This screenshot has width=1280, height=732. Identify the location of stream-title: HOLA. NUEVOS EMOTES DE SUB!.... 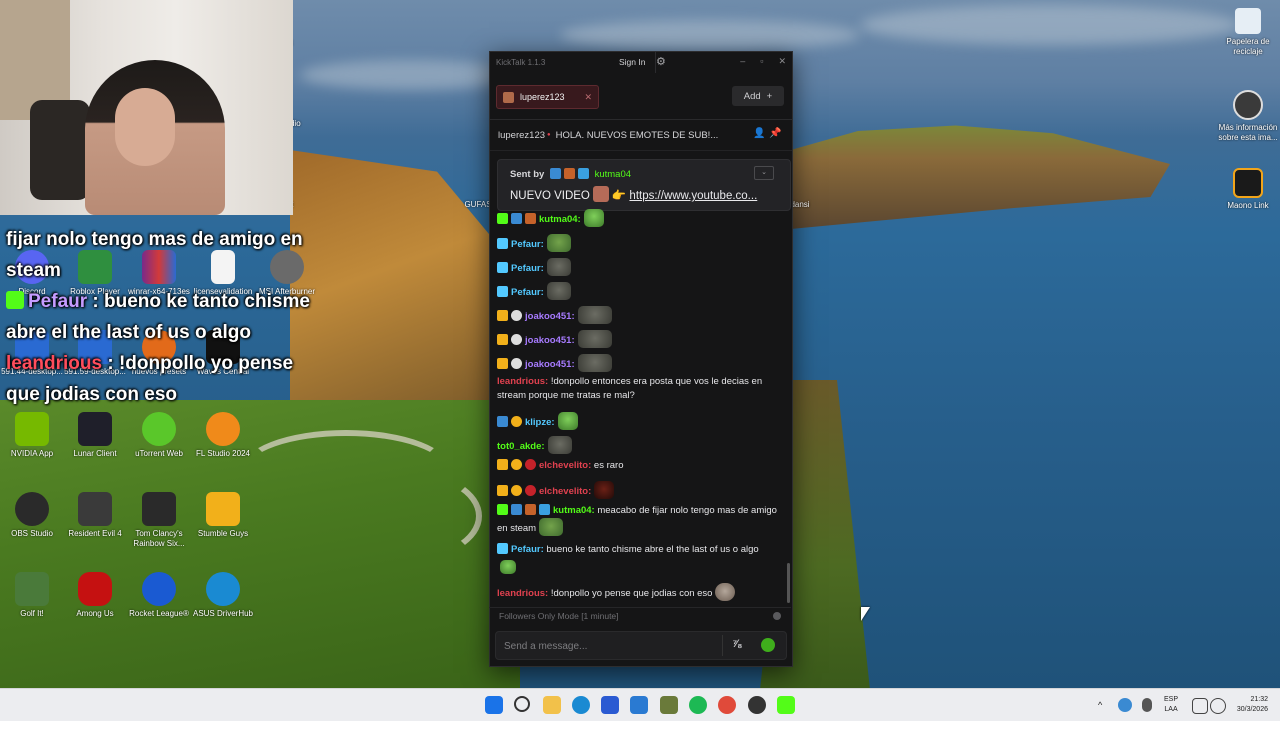
(637, 135).